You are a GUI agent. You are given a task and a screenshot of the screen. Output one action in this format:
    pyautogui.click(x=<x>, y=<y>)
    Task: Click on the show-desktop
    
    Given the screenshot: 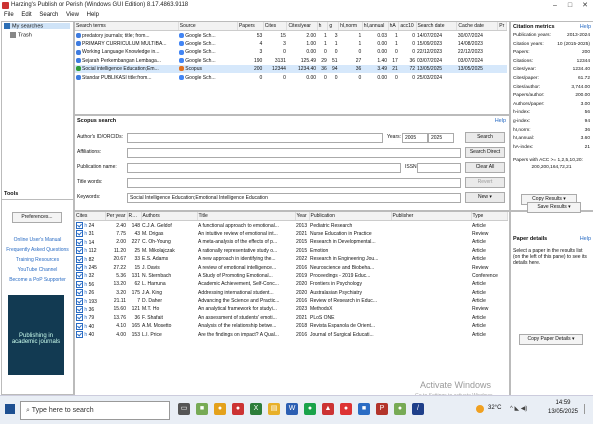 What is the action you would take?
    pyautogui.click(x=587, y=409)
    